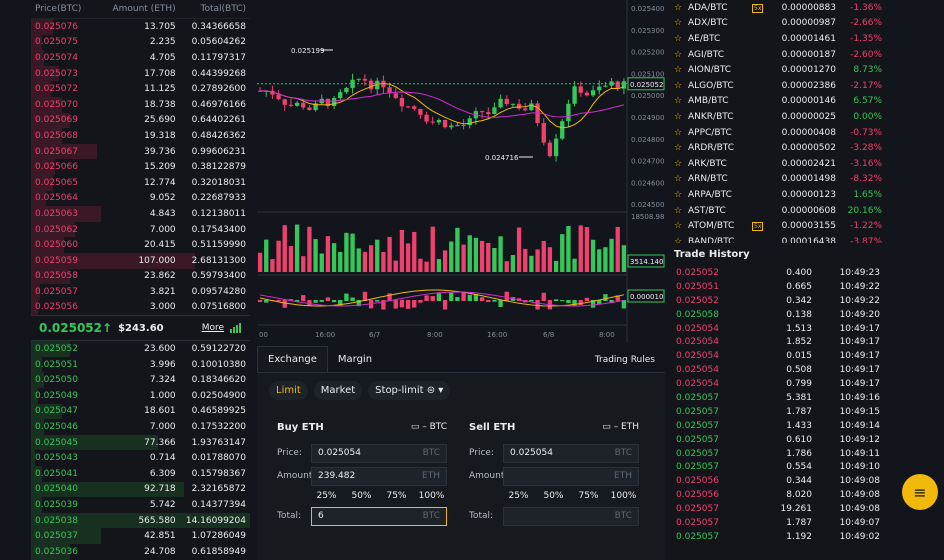  What do you see at coordinates (140, 307) in the screenshot?
I see `asks-row: 0.025056 3.000 0.07516800` at bounding box center [140, 307].